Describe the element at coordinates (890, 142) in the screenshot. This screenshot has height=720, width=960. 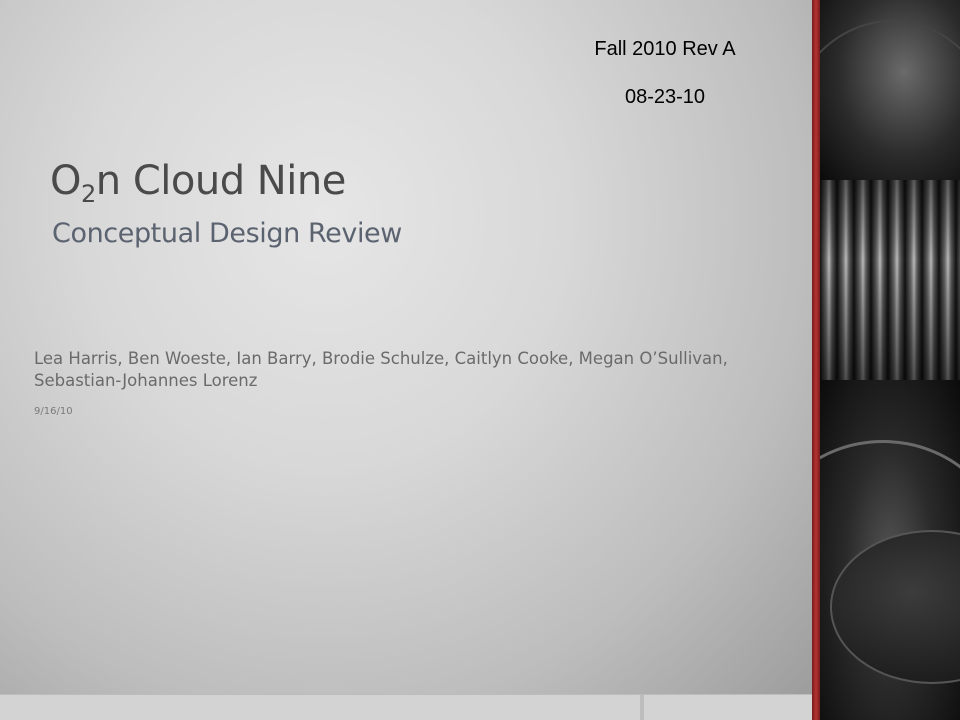
I see `photo-panel-top` at that location.